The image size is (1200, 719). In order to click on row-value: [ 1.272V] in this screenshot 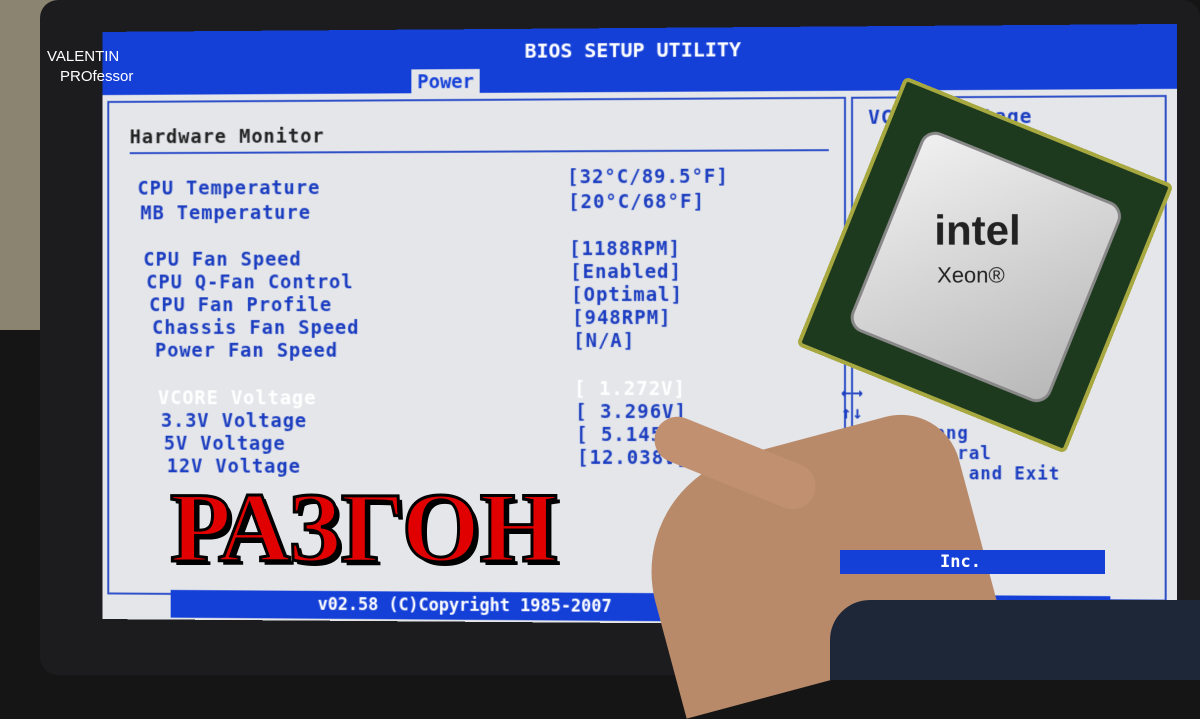, I will do `click(630, 389)`.